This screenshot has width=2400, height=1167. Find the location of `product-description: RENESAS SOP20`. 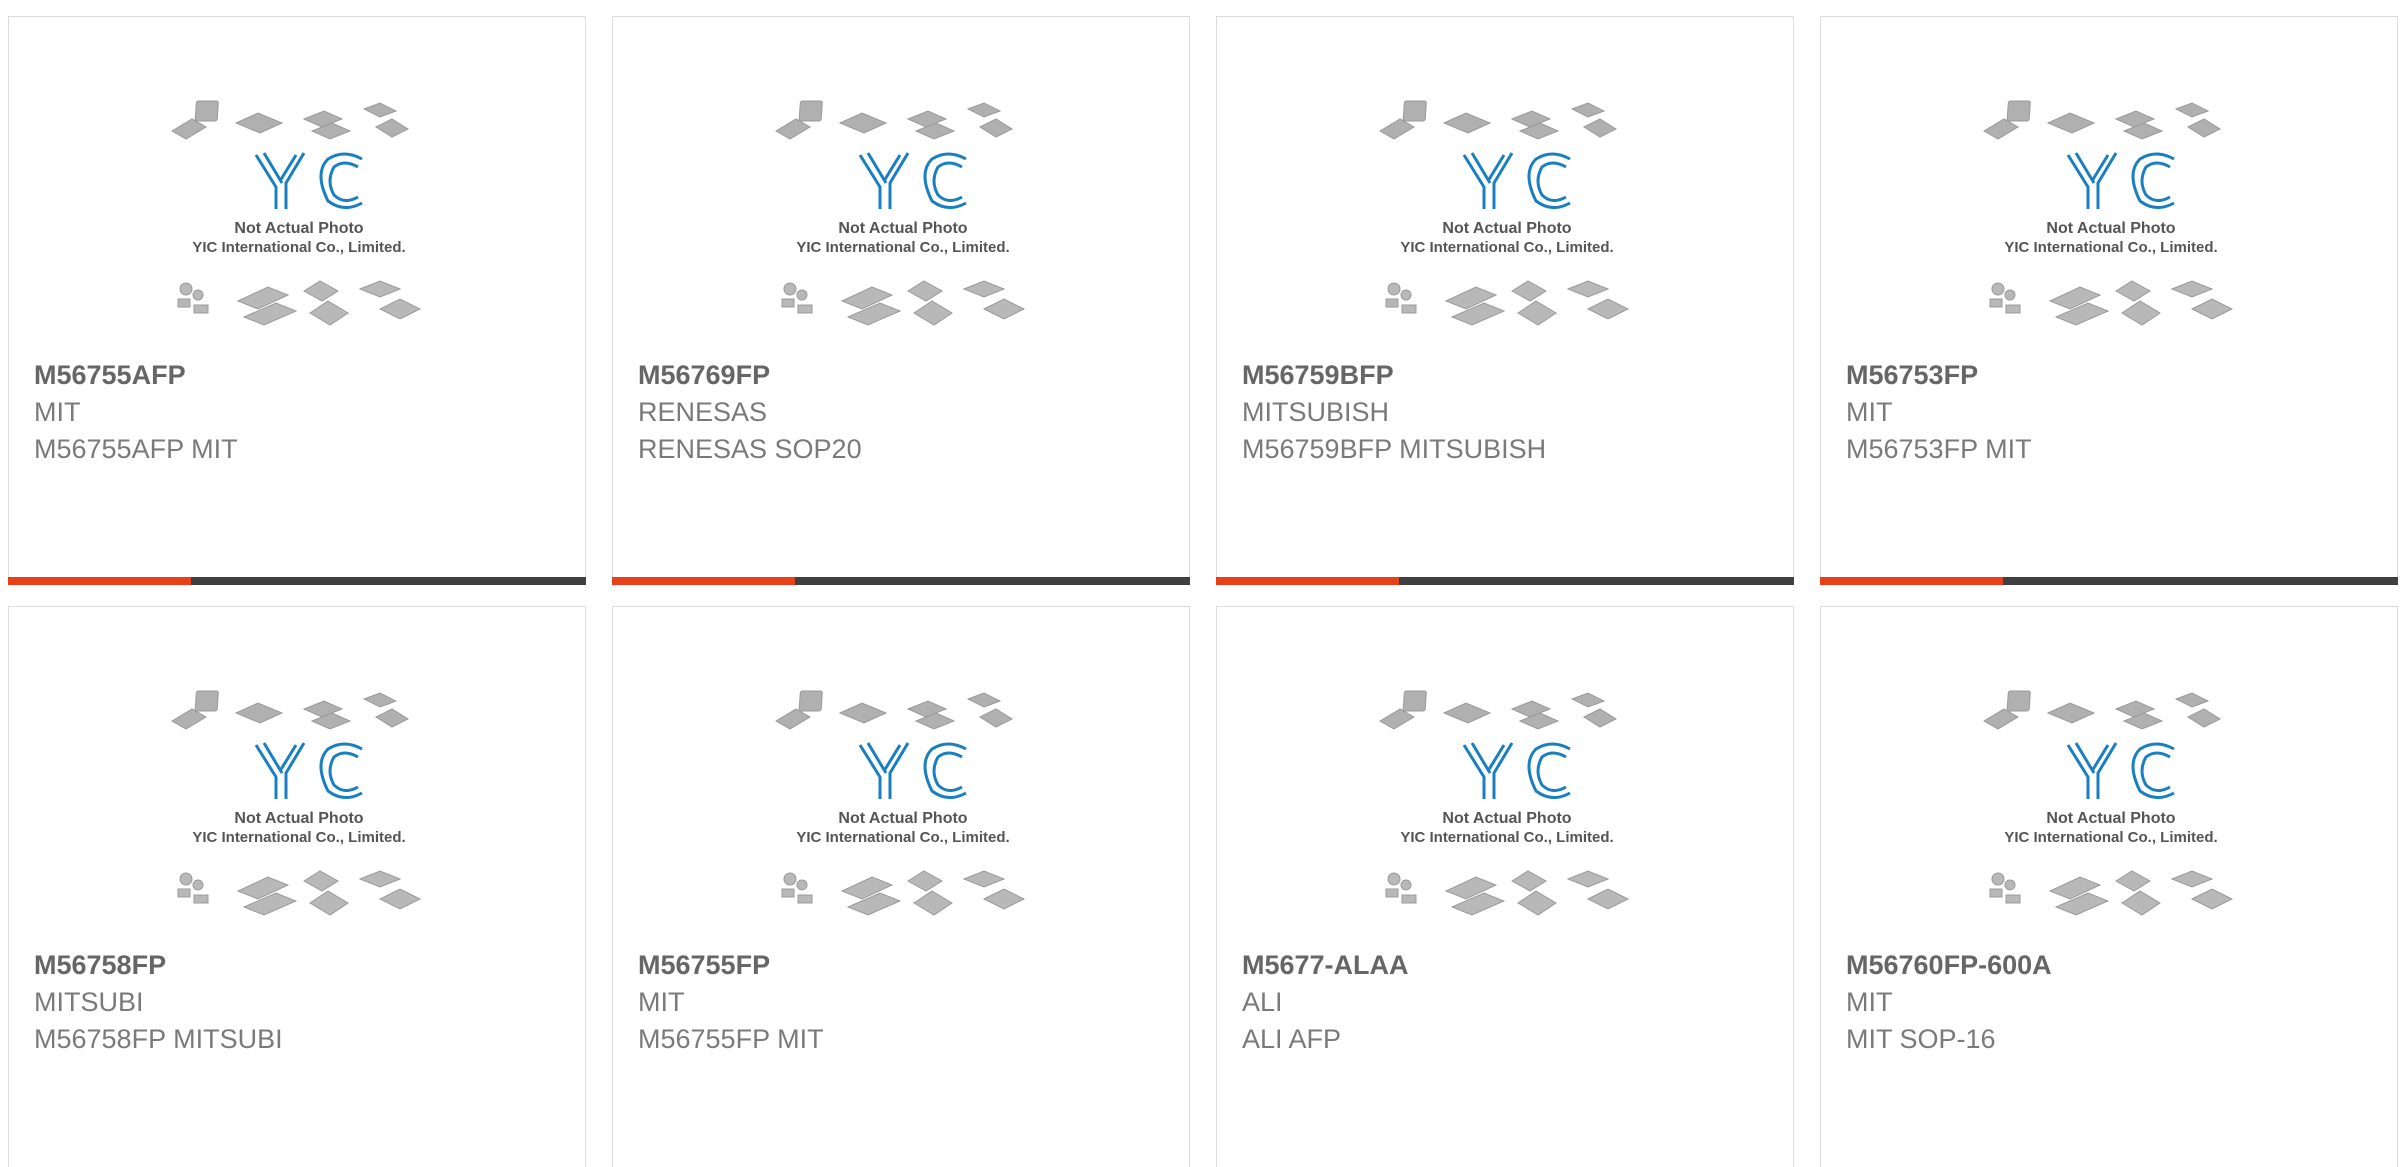

product-description: RENESAS SOP20 is located at coordinates (750, 449).